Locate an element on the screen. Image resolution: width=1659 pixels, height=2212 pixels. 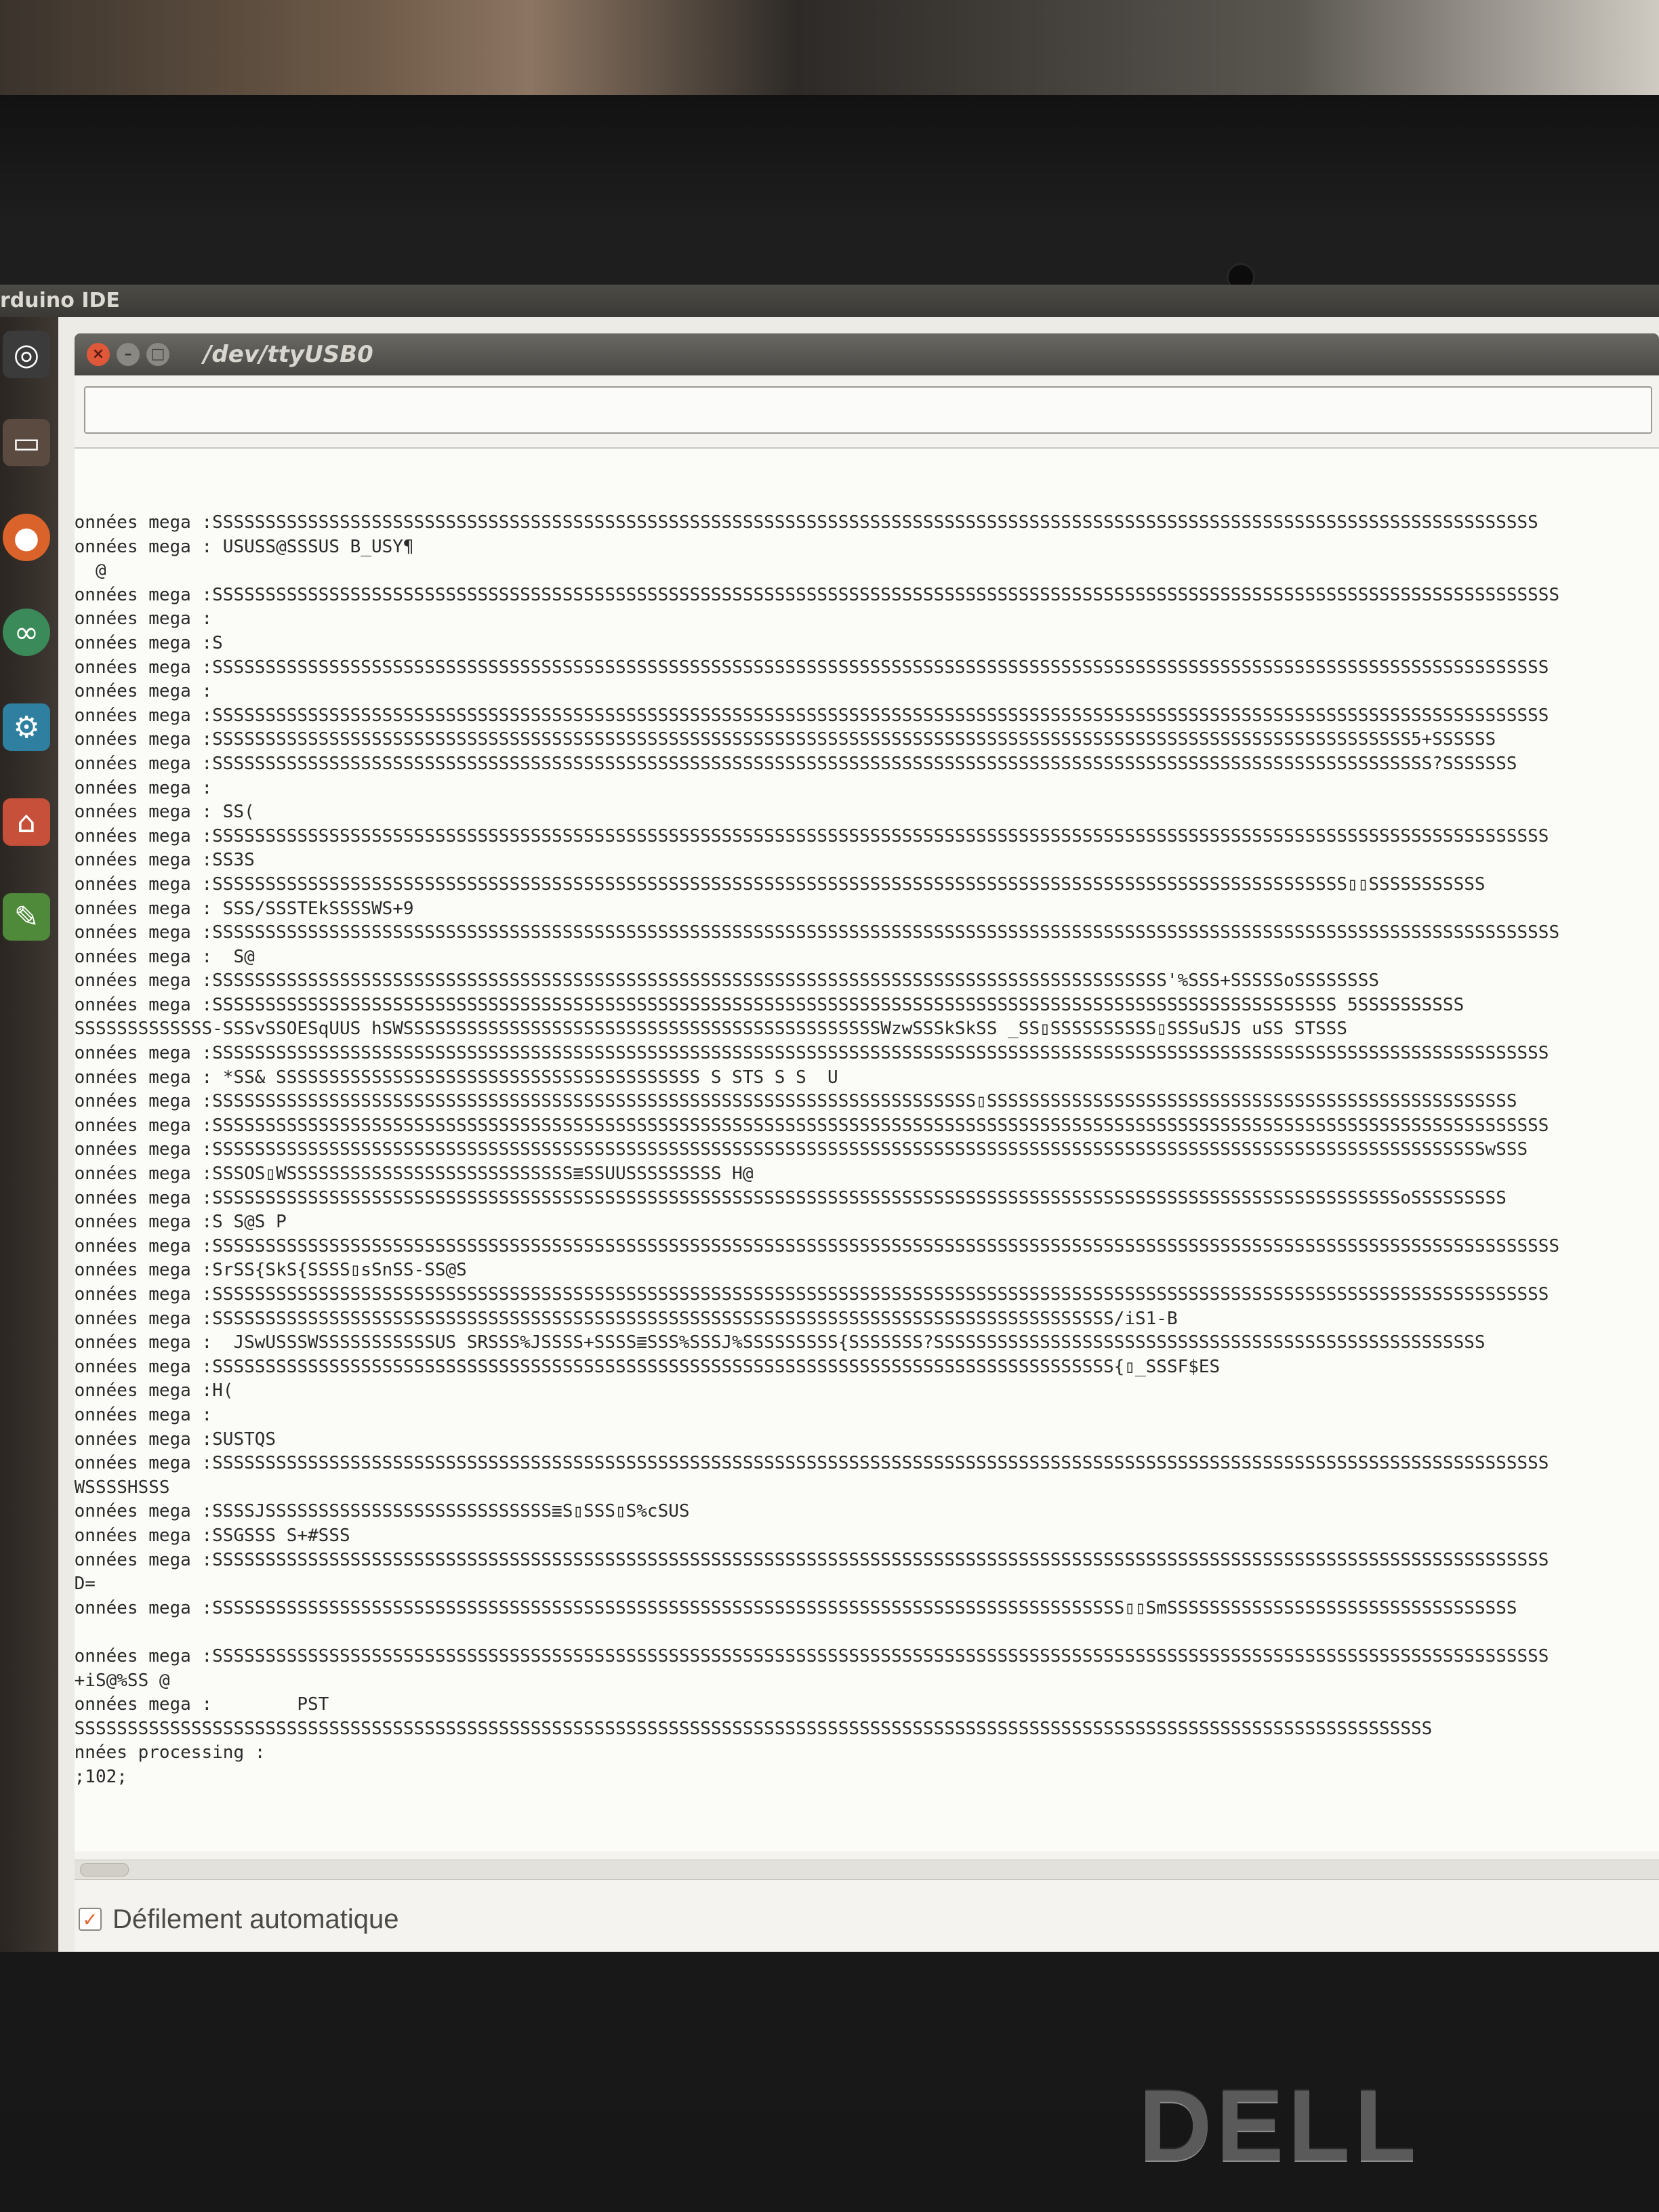
settings-icon: ⚙ is located at coordinates (26, 727).